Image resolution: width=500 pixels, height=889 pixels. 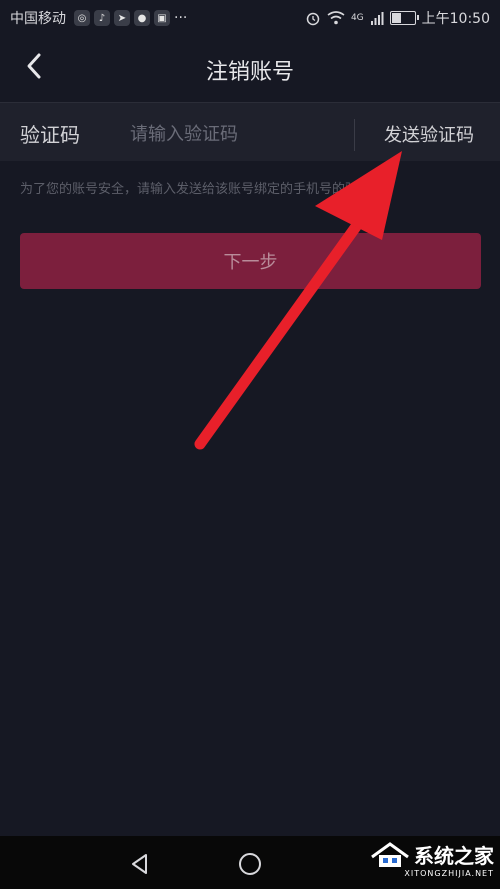 What do you see at coordinates (313, 19) in the screenshot?
I see `alarm-icon` at bounding box center [313, 19].